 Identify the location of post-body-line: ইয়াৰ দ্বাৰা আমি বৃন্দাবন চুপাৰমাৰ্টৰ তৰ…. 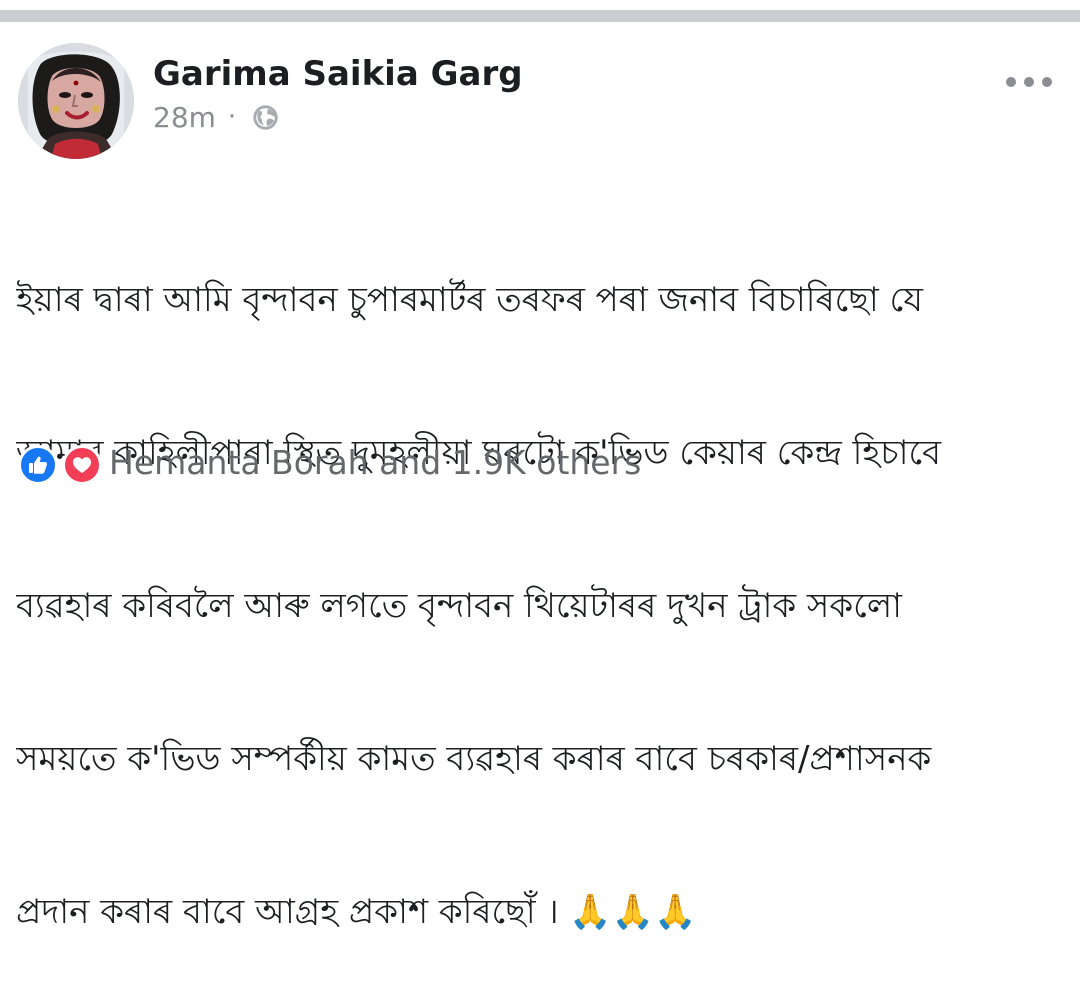
(469, 300).